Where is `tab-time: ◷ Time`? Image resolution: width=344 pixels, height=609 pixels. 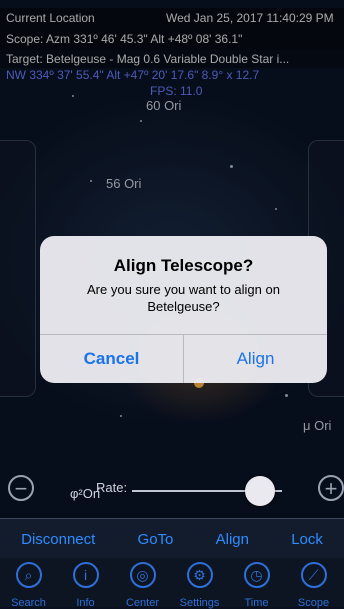
tab-time: ◷ Time is located at coordinates (256, 583).